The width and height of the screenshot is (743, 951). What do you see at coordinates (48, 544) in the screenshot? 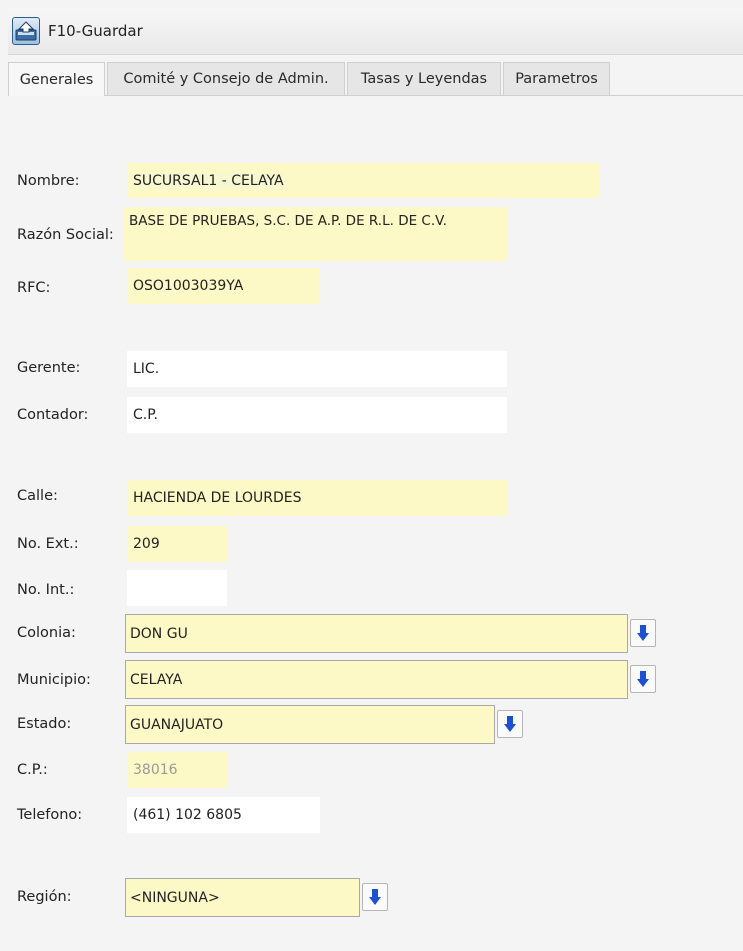
I see `no-ext-label: No. Ext.:` at bounding box center [48, 544].